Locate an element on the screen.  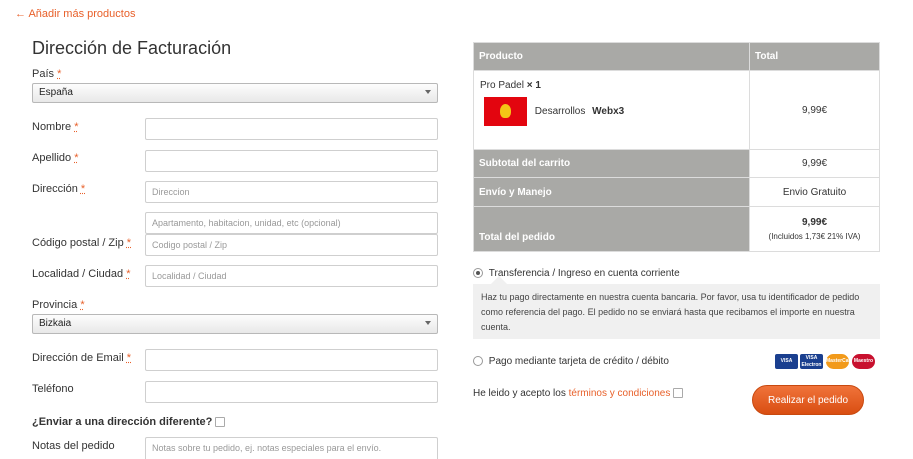
postcode-label: Código postal / Zip * is located at coordinates (82, 243).